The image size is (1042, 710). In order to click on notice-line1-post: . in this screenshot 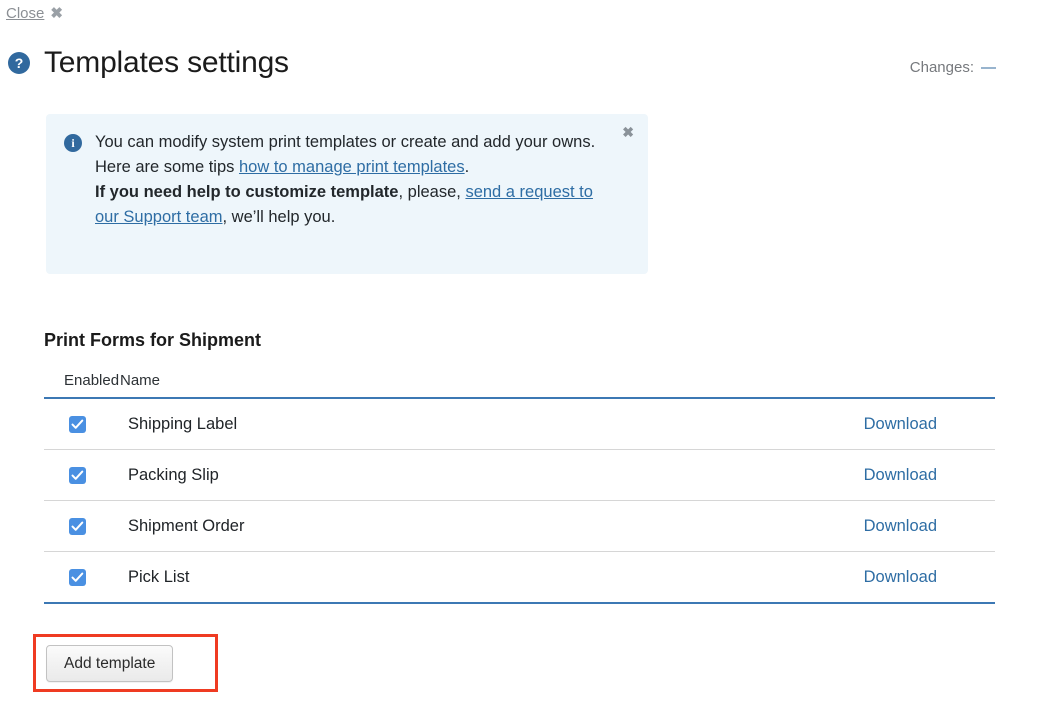, I will do `click(467, 167)`.